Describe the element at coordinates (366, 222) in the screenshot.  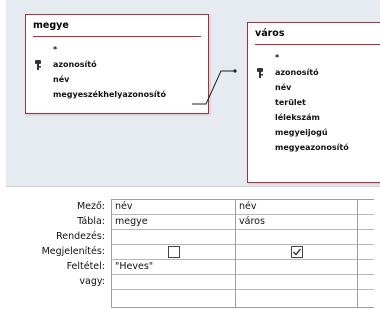
I see `grid-cell-table` at that location.